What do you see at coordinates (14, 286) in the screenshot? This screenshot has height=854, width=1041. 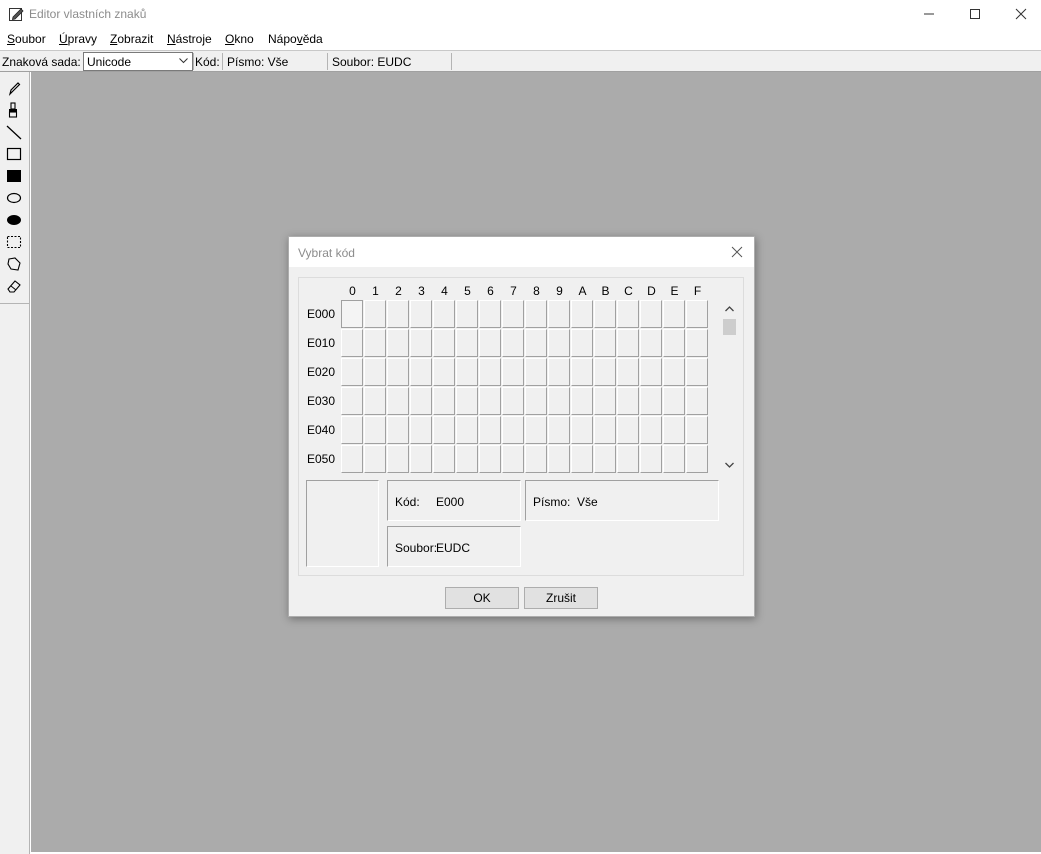 I see `tool-eraser` at bounding box center [14, 286].